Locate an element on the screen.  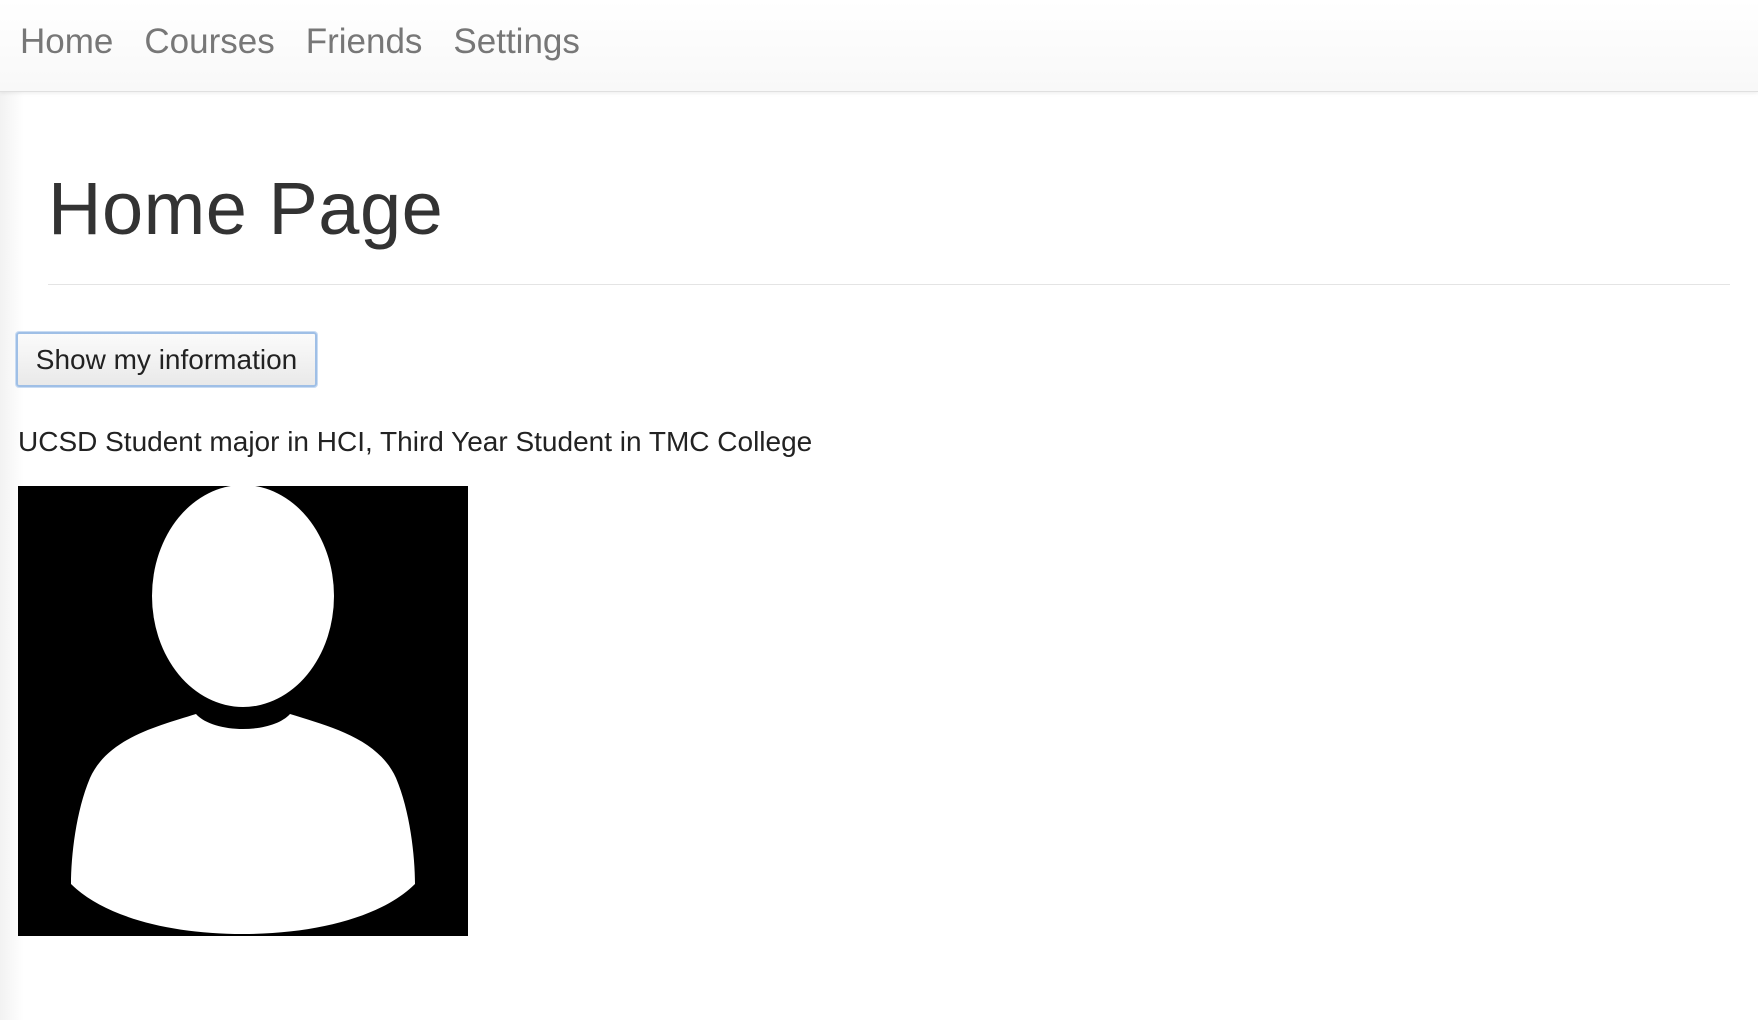
user-silhouette-icon is located at coordinates (243, 711).